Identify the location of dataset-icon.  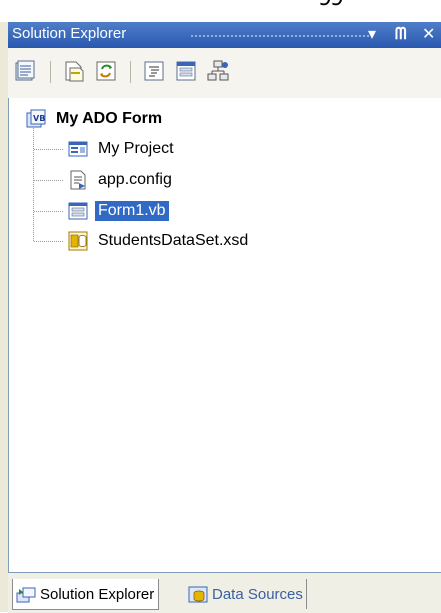
(78, 241).